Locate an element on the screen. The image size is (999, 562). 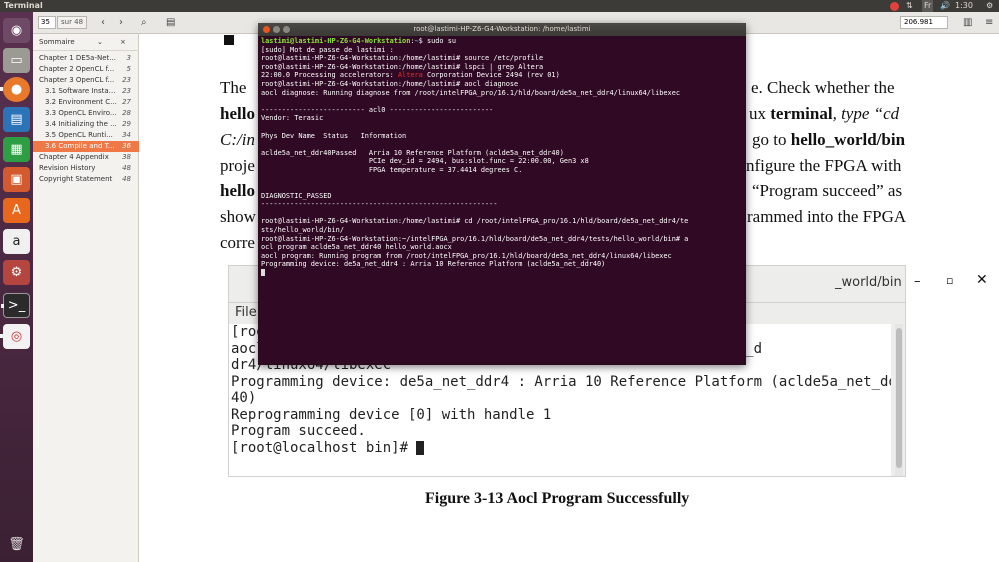
outline-item: Chapter 3 OpenCL f... 23 is located at coordinates (86, 80).